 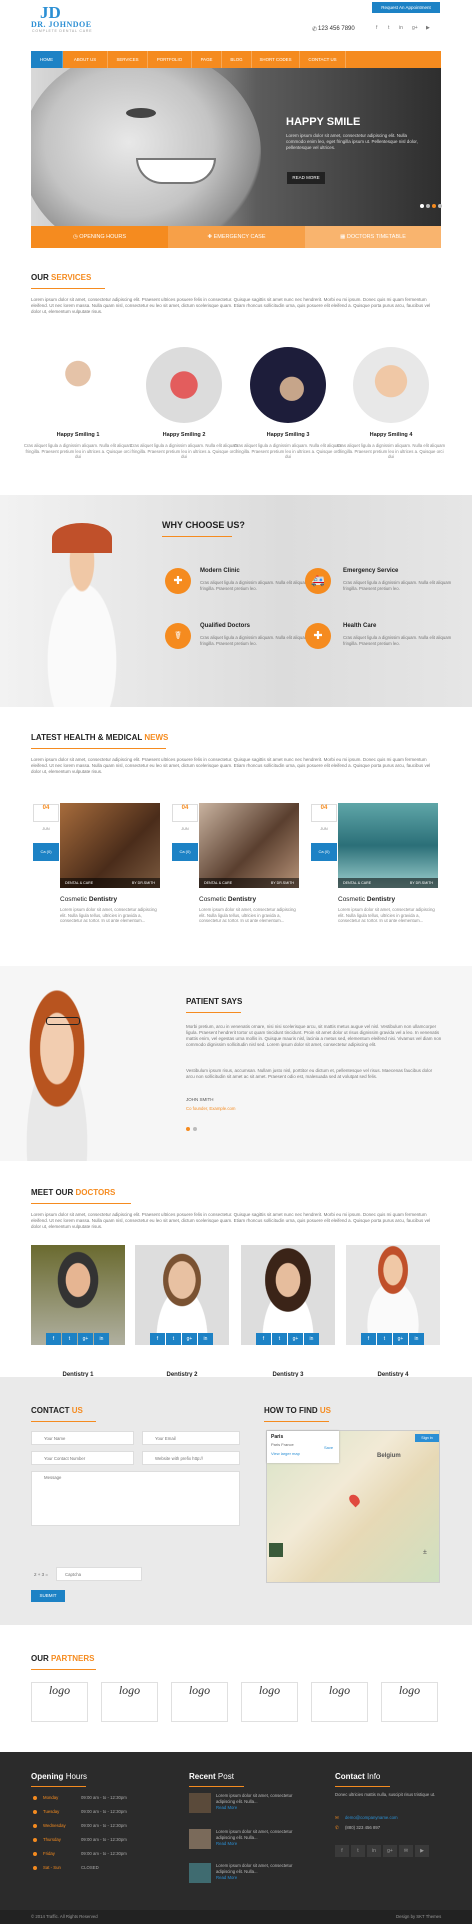 What do you see at coordinates (99, 1574) in the screenshot?
I see `captcha-input` at bounding box center [99, 1574].